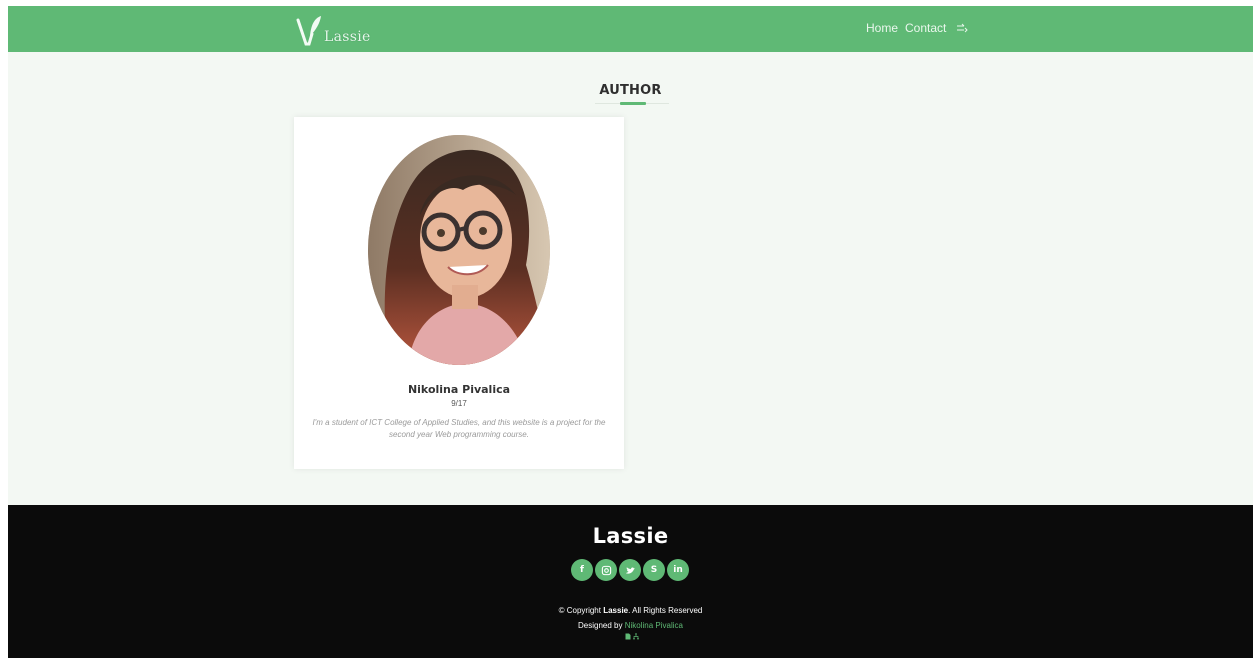 This screenshot has width=1255, height=658. I want to click on instagram-icon, so click(606, 570).